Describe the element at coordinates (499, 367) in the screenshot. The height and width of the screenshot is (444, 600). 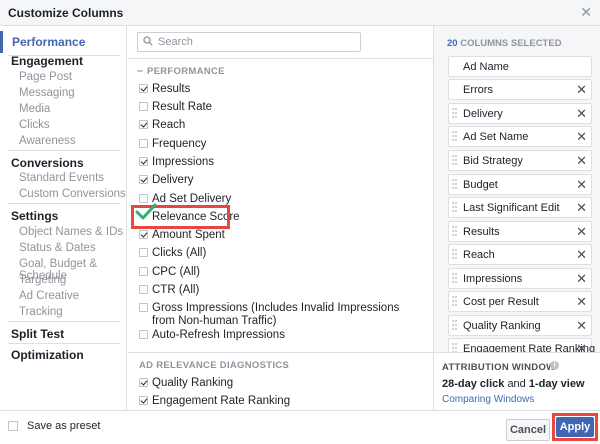
I see `attribution-heading: ATTRIBUTION WINDOW` at that location.